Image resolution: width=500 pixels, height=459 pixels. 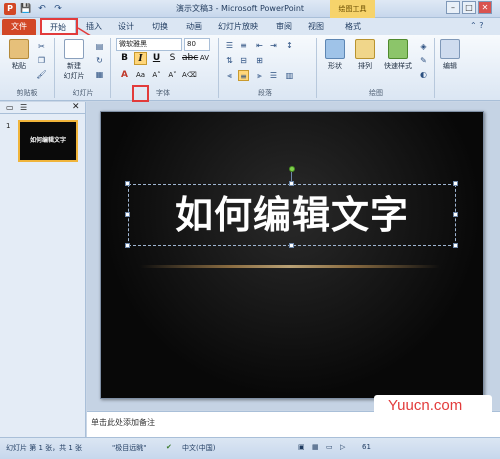 What do you see at coordinates (342, 447) in the screenshot?
I see `slideshow-view-icon: ▷` at bounding box center [342, 447].